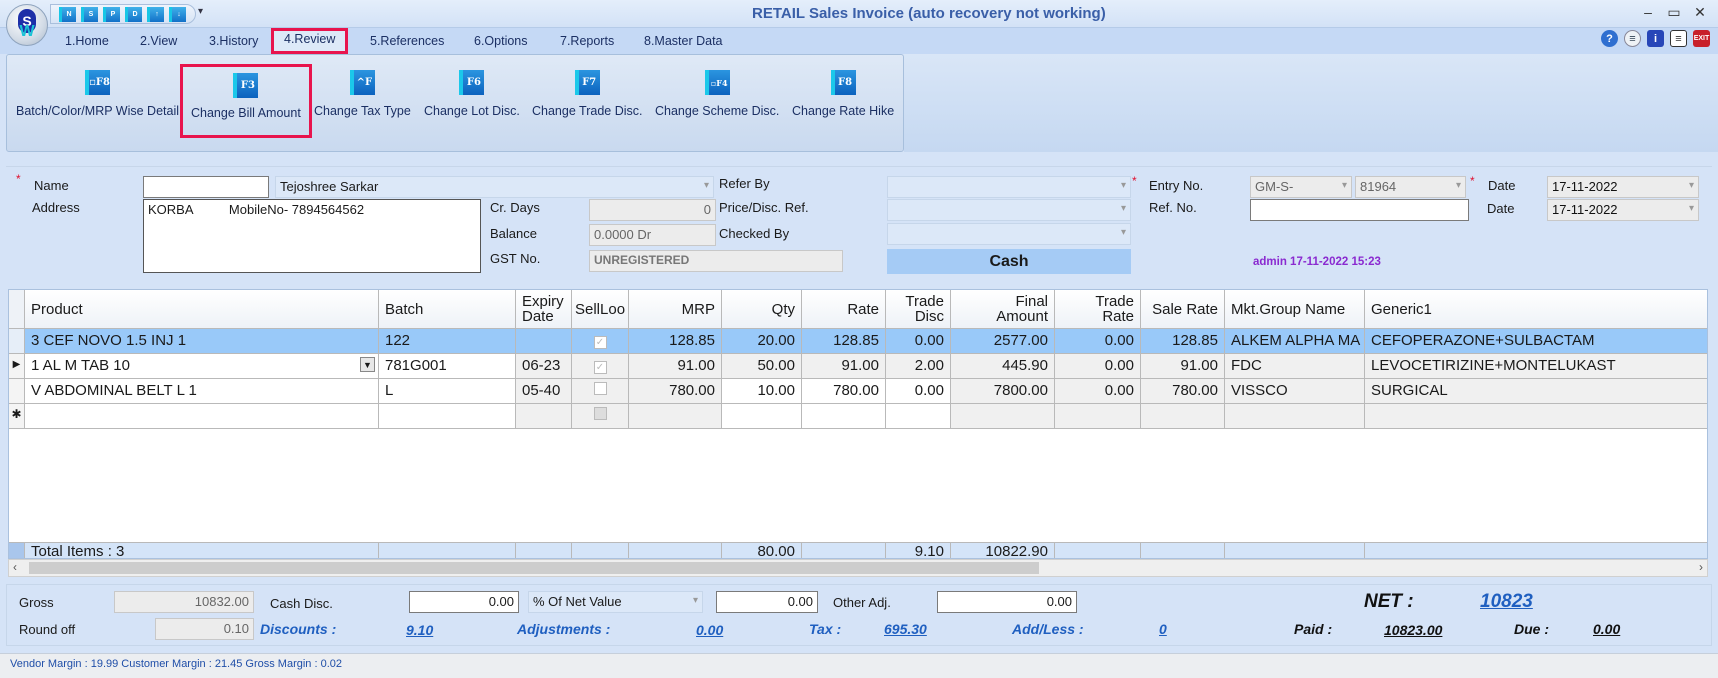 The width and height of the screenshot is (1718, 678). What do you see at coordinates (1003, 341) in the screenshot?
I see `cell-final-amount: 2577.00` at bounding box center [1003, 341].